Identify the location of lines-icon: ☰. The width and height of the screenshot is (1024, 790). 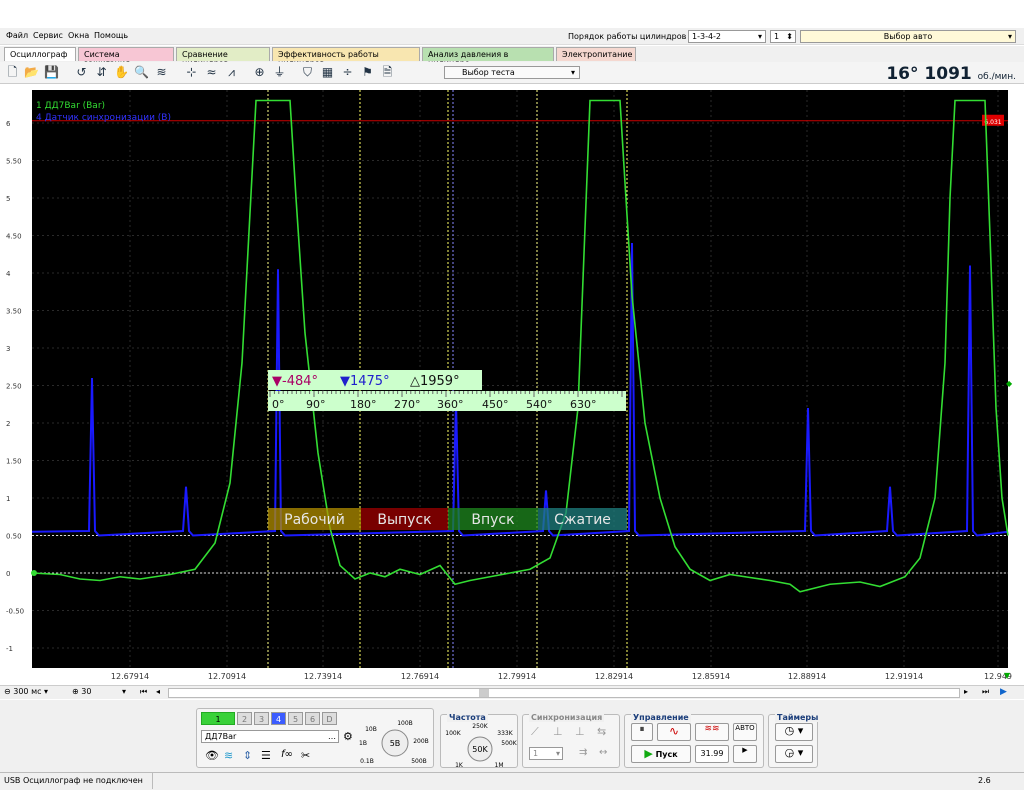
(266, 755).